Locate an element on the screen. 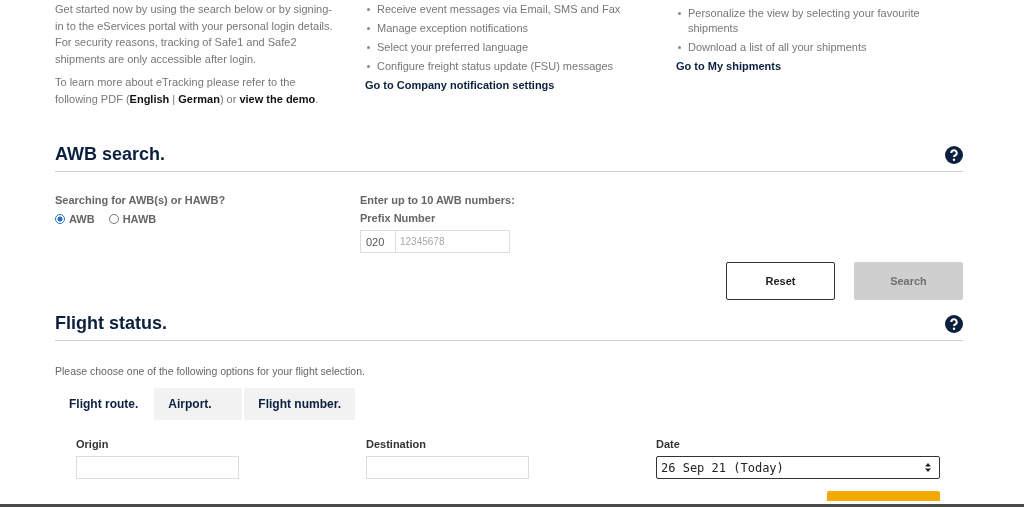  learn-more-text: To learn more about eTracking please refer to the following PDF (English | German) or view the demo. is located at coordinates (187, 91).